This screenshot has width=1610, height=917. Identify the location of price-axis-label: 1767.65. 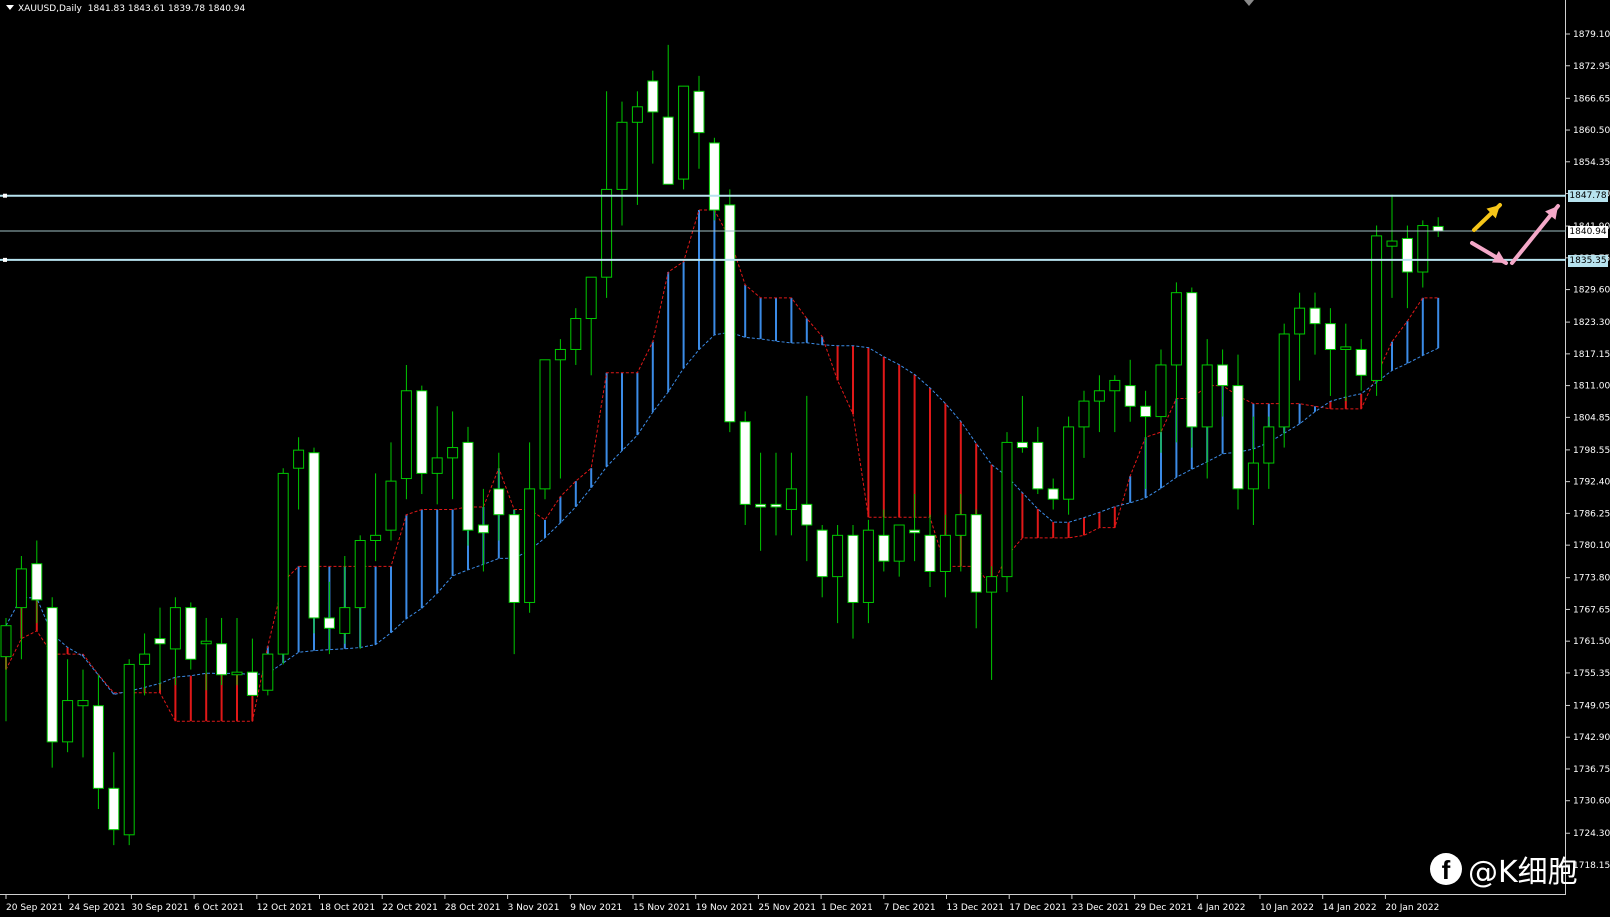
(1591, 610).